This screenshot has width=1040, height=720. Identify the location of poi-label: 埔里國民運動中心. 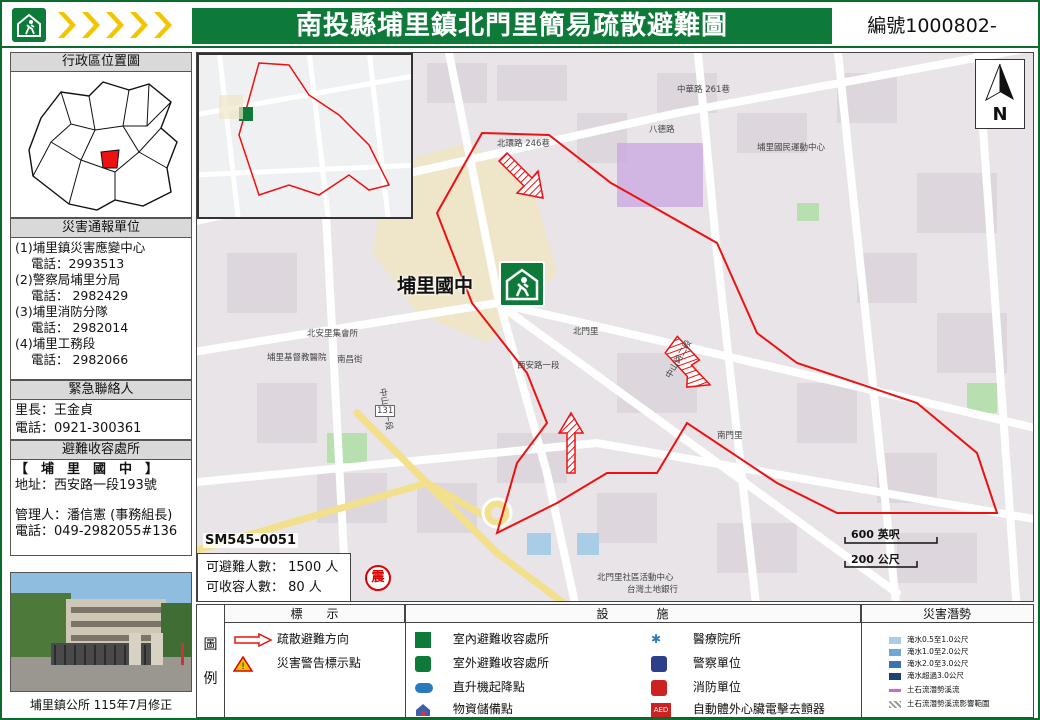
(791, 148).